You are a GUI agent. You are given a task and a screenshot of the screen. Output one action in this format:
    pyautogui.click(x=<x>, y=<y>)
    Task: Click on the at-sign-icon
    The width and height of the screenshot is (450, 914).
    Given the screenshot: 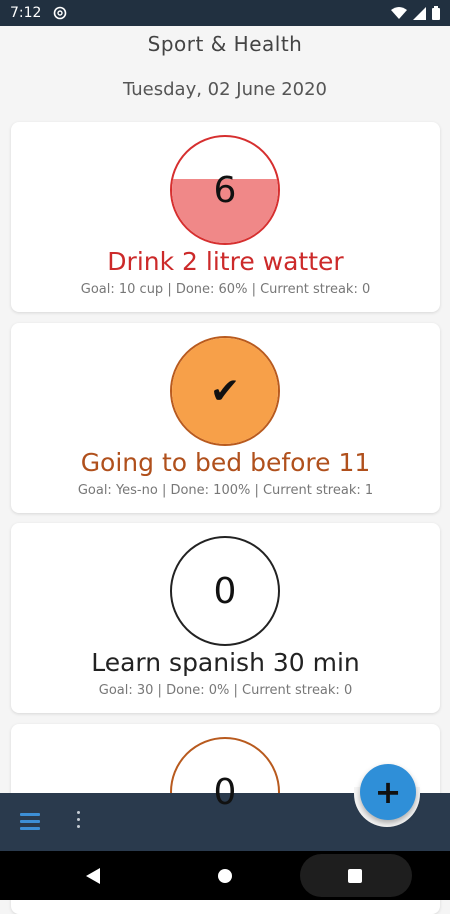 What is the action you would take?
    pyautogui.click(x=60, y=13)
    